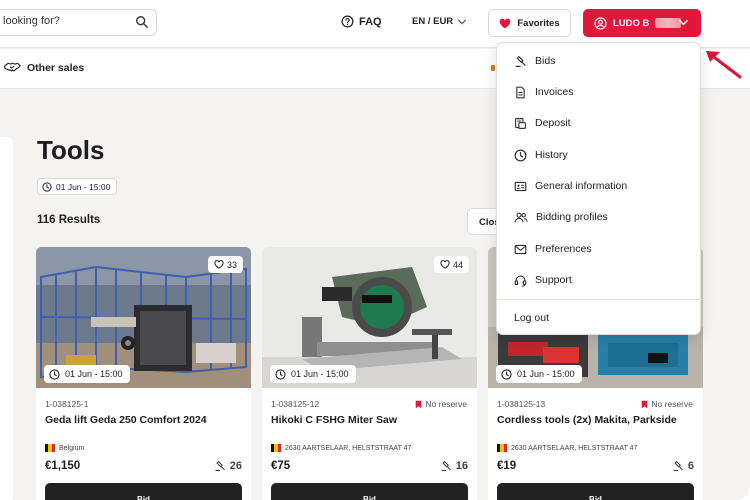 The width and height of the screenshot is (750, 500). Describe the element at coordinates (228, 466) in the screenshot. I see `bid-count: 26` at that location.